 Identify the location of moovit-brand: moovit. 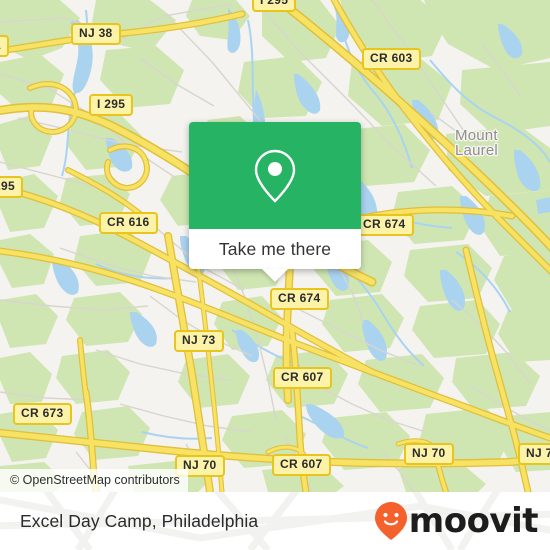
(456, 521).